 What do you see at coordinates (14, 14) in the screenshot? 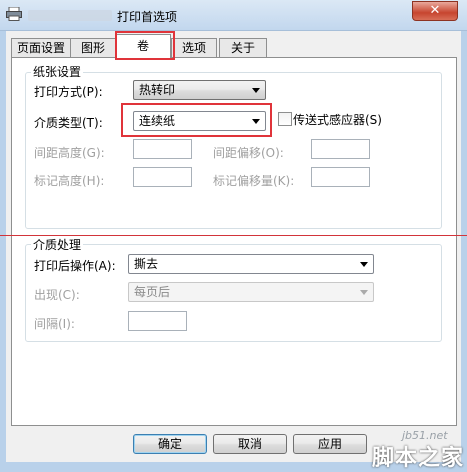
I see `printer-icon` at bounding box center [14, 14].